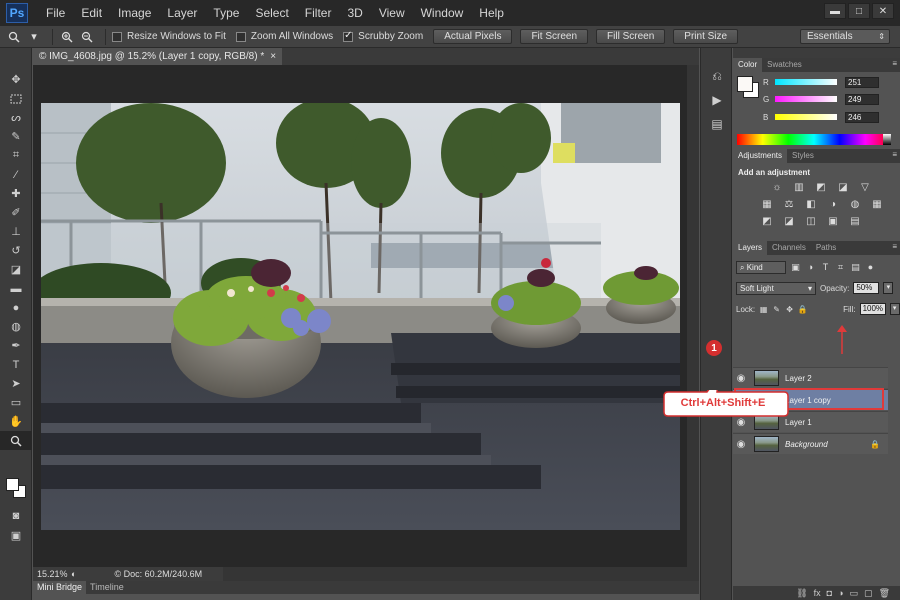 This screenshot has height=600, width=900. What do you see at coordinates (60, 587) in the screenshot?
I see `tab-mini-bridge: Mini Bridge` at bounding box center [60, 587].